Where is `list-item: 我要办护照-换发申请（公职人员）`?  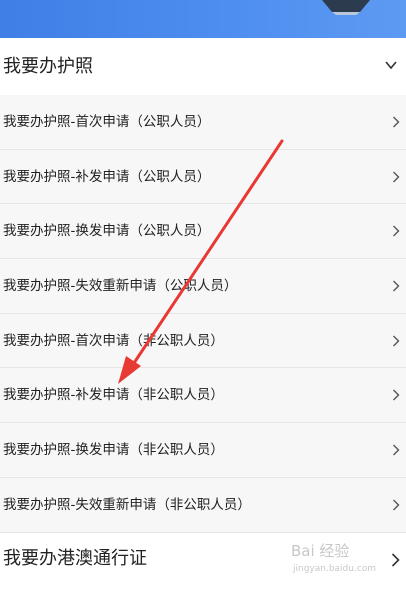
list-item: 我要办护照-换发申请（公职人员） is located at coordinates (203, 232).